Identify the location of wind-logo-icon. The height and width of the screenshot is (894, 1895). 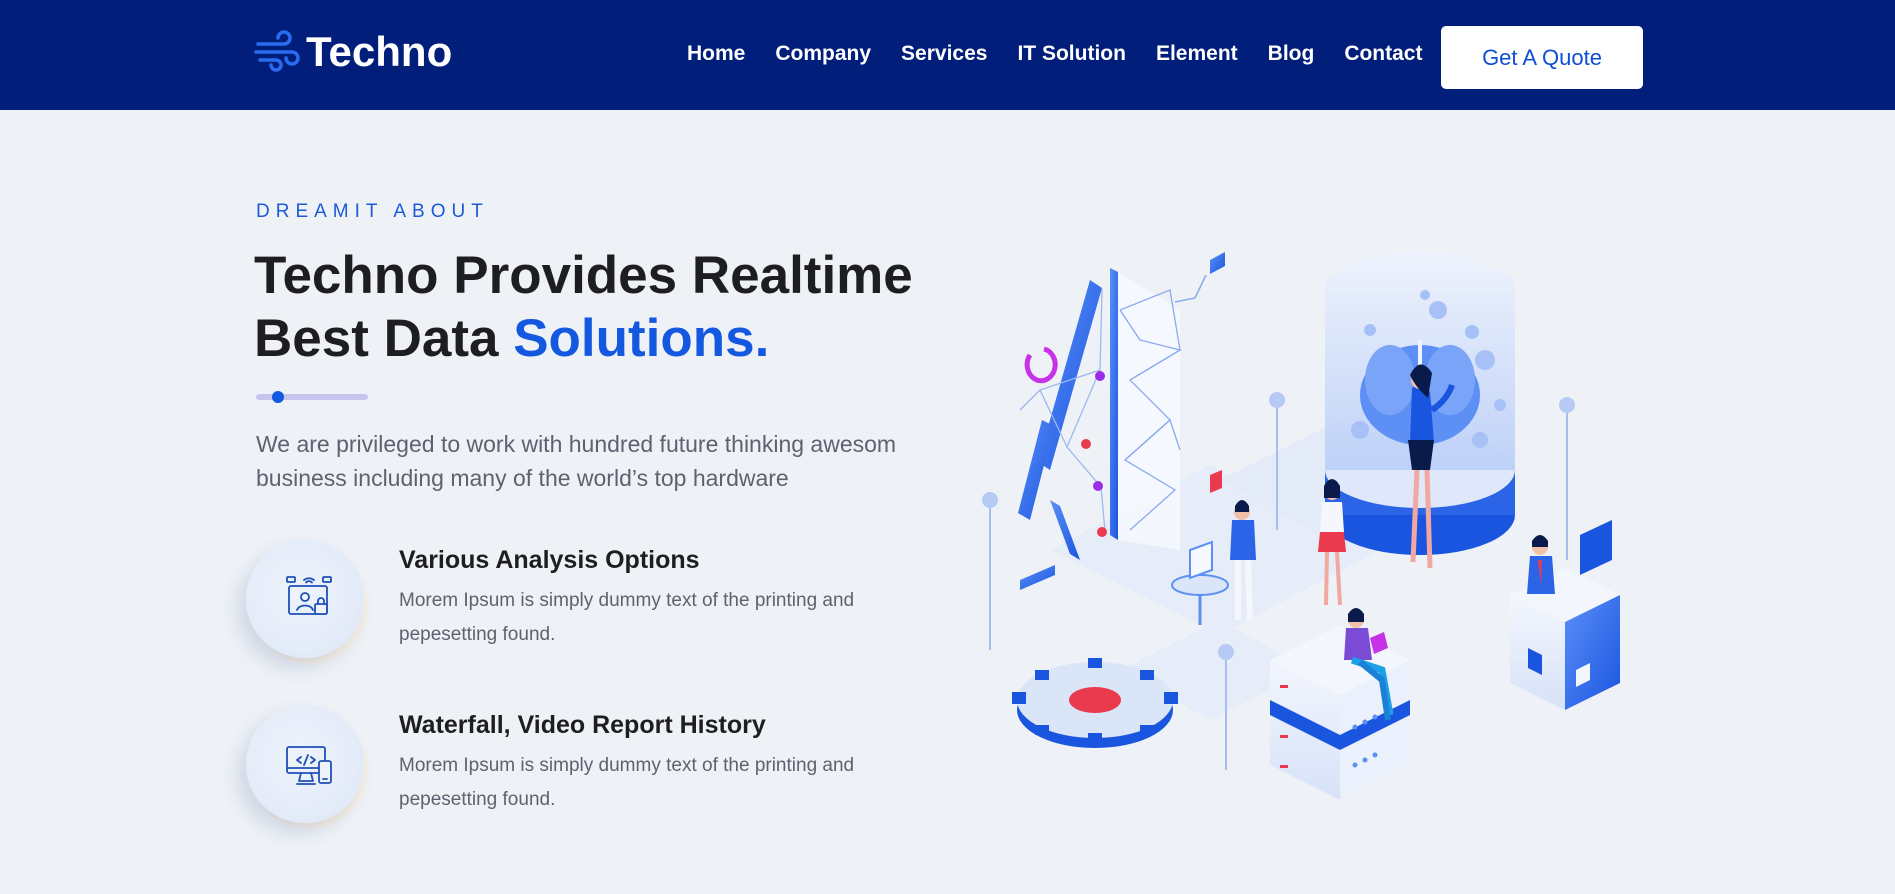
(277, 51).